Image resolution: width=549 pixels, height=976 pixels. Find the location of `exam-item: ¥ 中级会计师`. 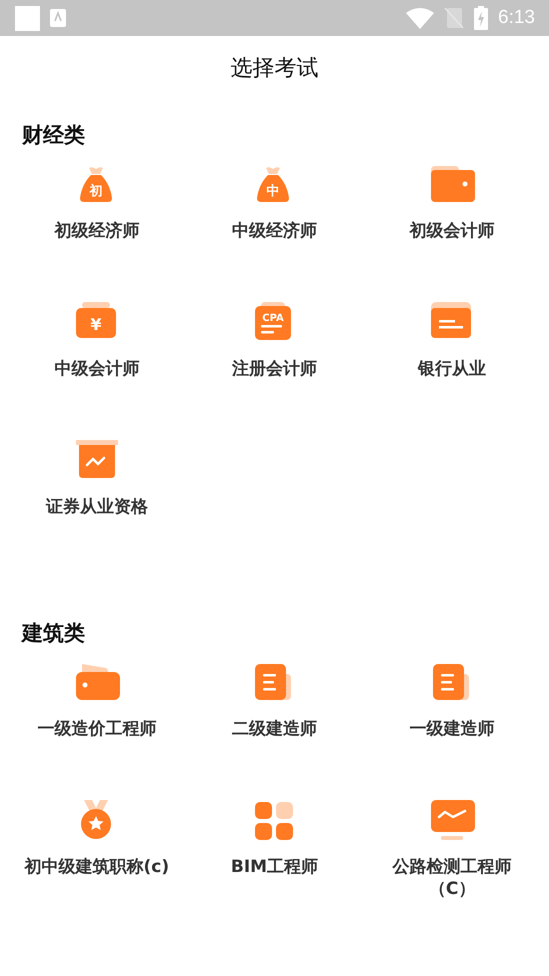

exam-item: ¥ 中级会计师 is located at coordinates (97, 363).